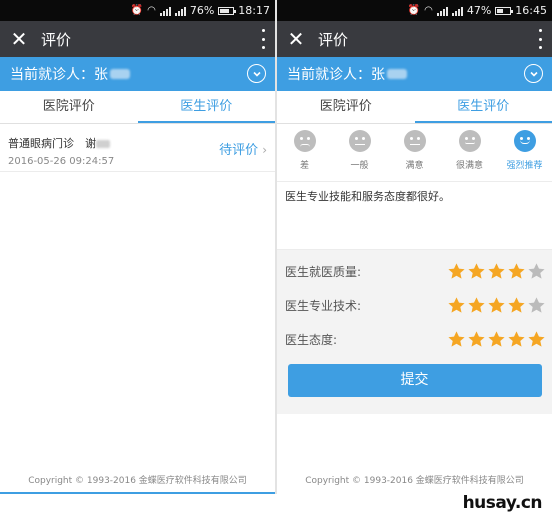  I want to click on face-label: 强烈推荐, so click(524, 166).